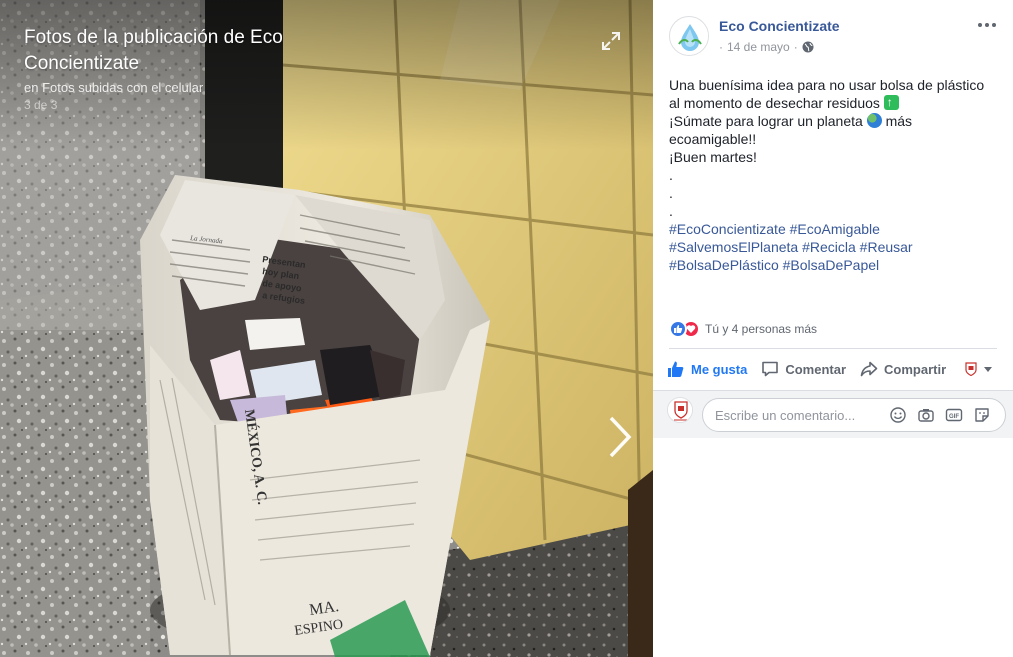 This screenshot has width=1013, height=657. I want to click on gif-icon: GIF, so click(954, 415).